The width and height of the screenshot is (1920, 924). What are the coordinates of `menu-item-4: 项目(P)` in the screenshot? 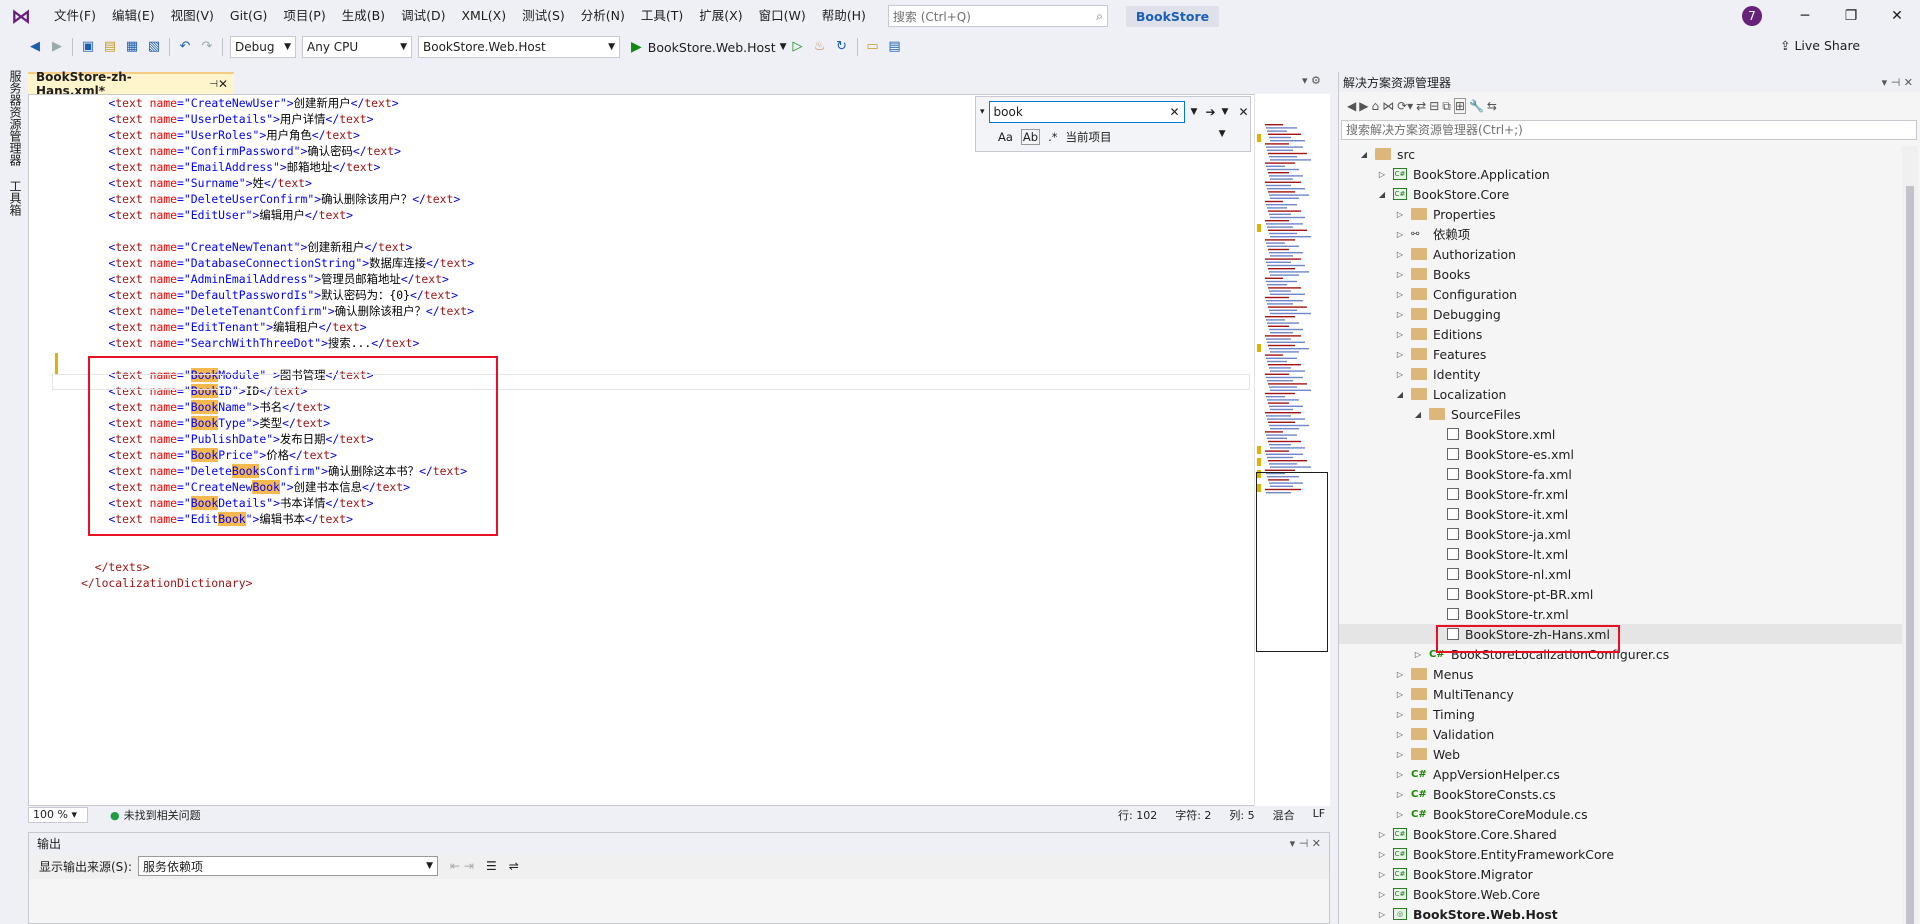 It's located at (304, 16).